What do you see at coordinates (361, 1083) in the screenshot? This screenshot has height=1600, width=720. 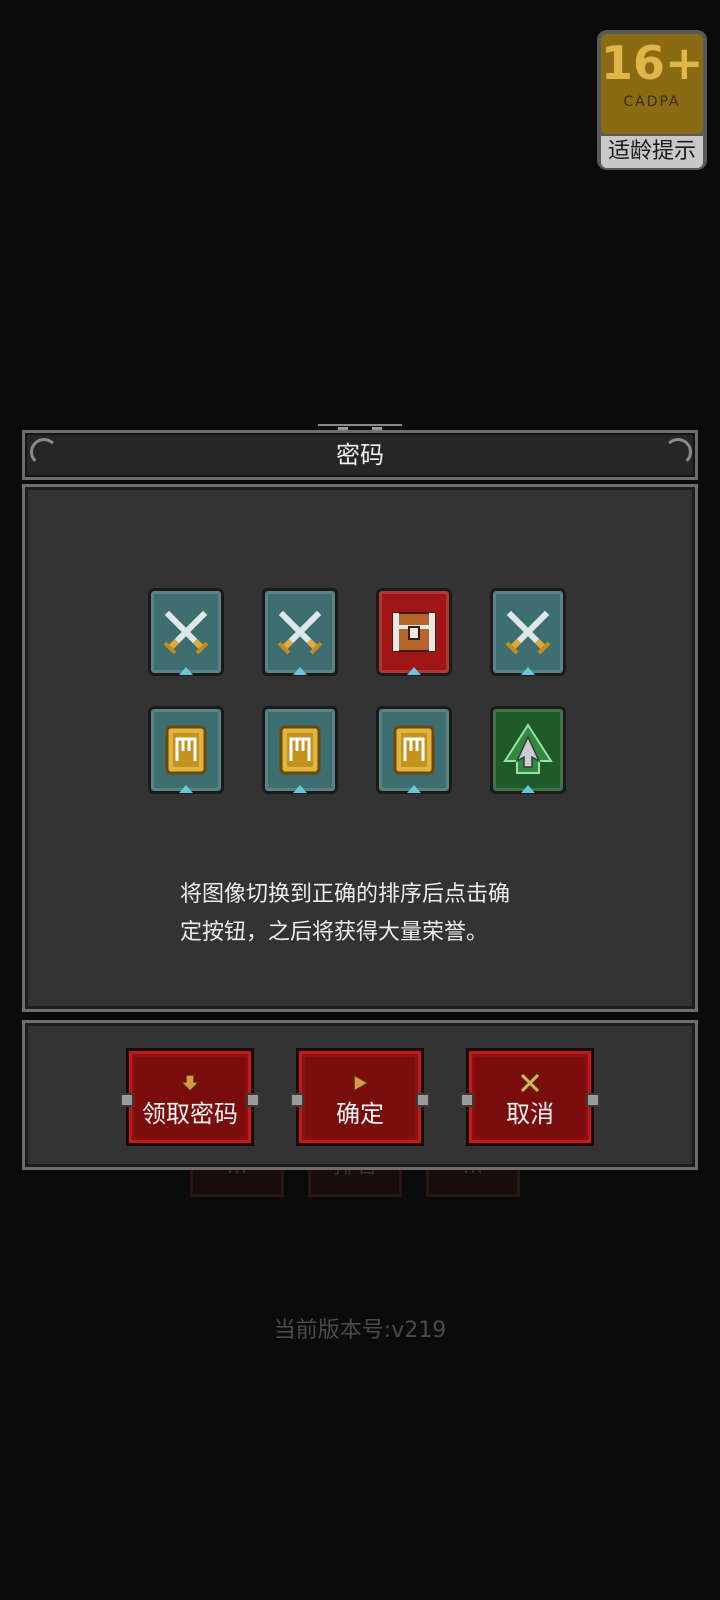 I see `play-icon` at bounding box center [361, 1083].